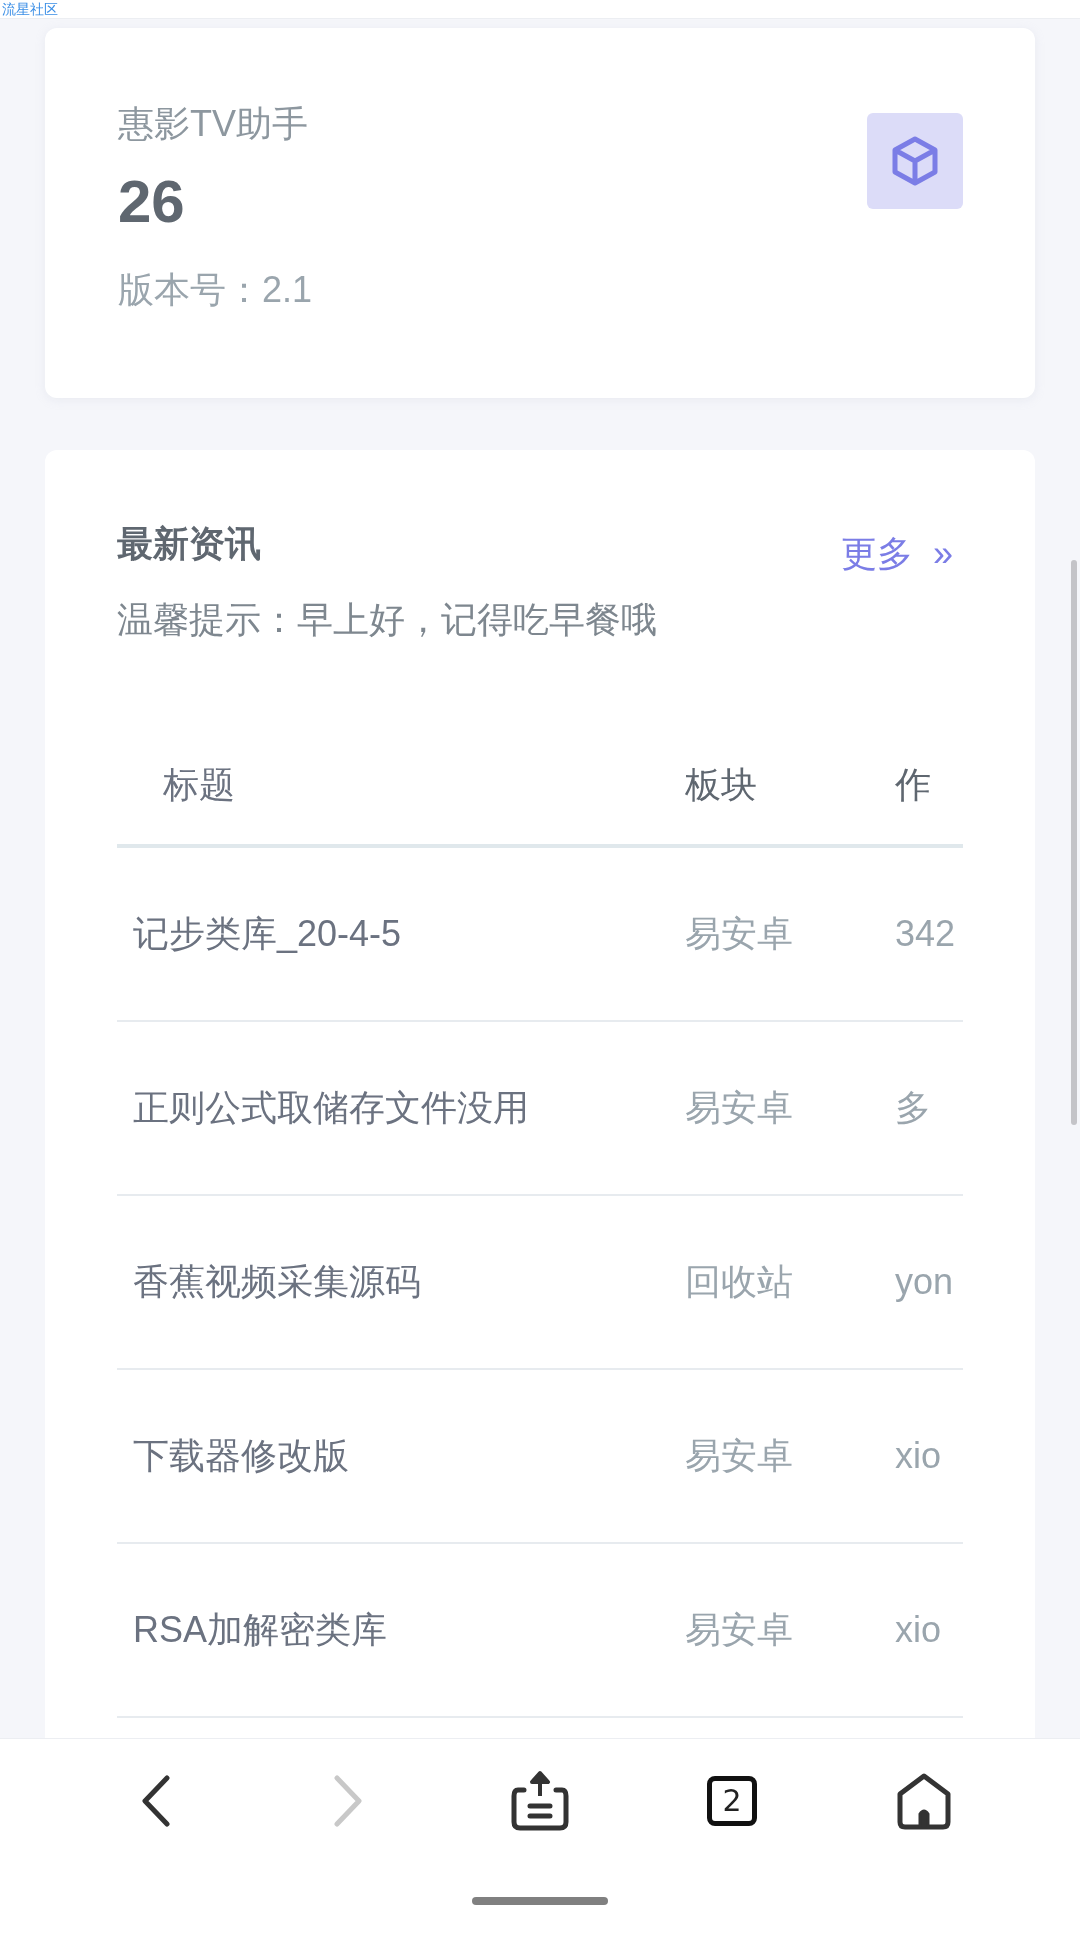  Describe the element at coordinates (401, 1630) in the screenshot. I see `post-title: RSA加解密类库` at that location.